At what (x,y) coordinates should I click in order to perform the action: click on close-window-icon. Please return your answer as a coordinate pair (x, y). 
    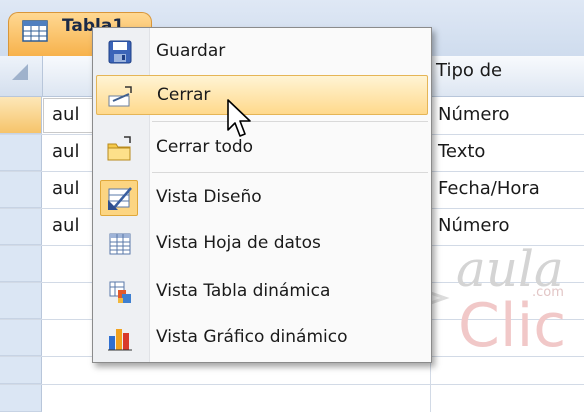
    Looking at the image, I should click on (120, 96).